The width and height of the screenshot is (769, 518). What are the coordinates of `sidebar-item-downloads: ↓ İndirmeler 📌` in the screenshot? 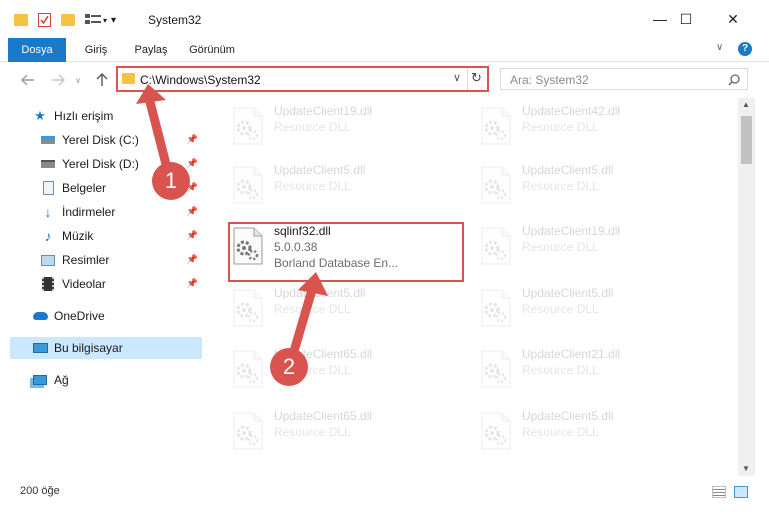 It's located at (106, 212).